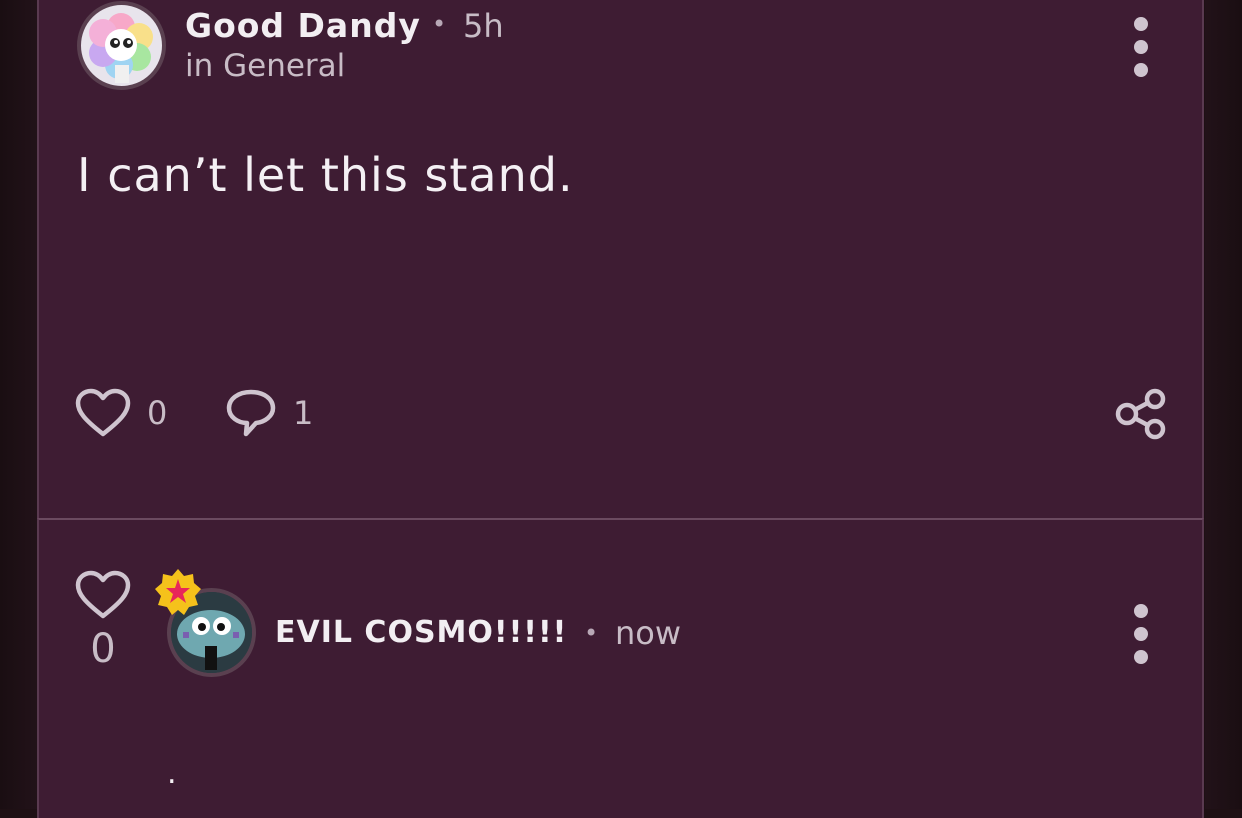 The width and height of the screenshot is (1242, 818). Describe the element at coordinates (1223, 404) in the screenshot. I see `right-backdrop` at that location.